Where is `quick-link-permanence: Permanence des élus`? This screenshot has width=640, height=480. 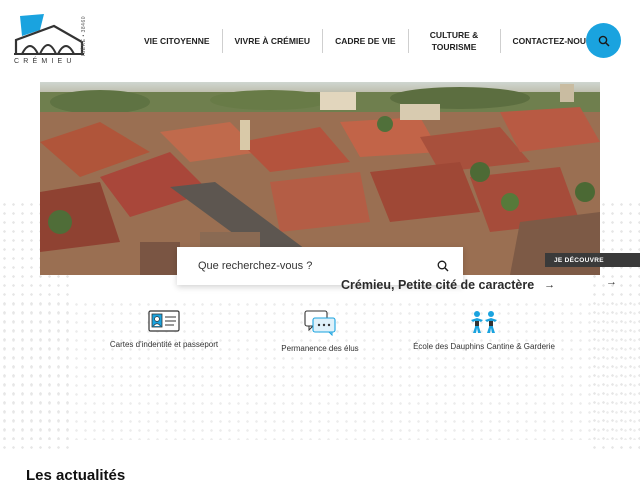
quick-link-permanence: Permanence des élus is located at coordinates (320, 332).